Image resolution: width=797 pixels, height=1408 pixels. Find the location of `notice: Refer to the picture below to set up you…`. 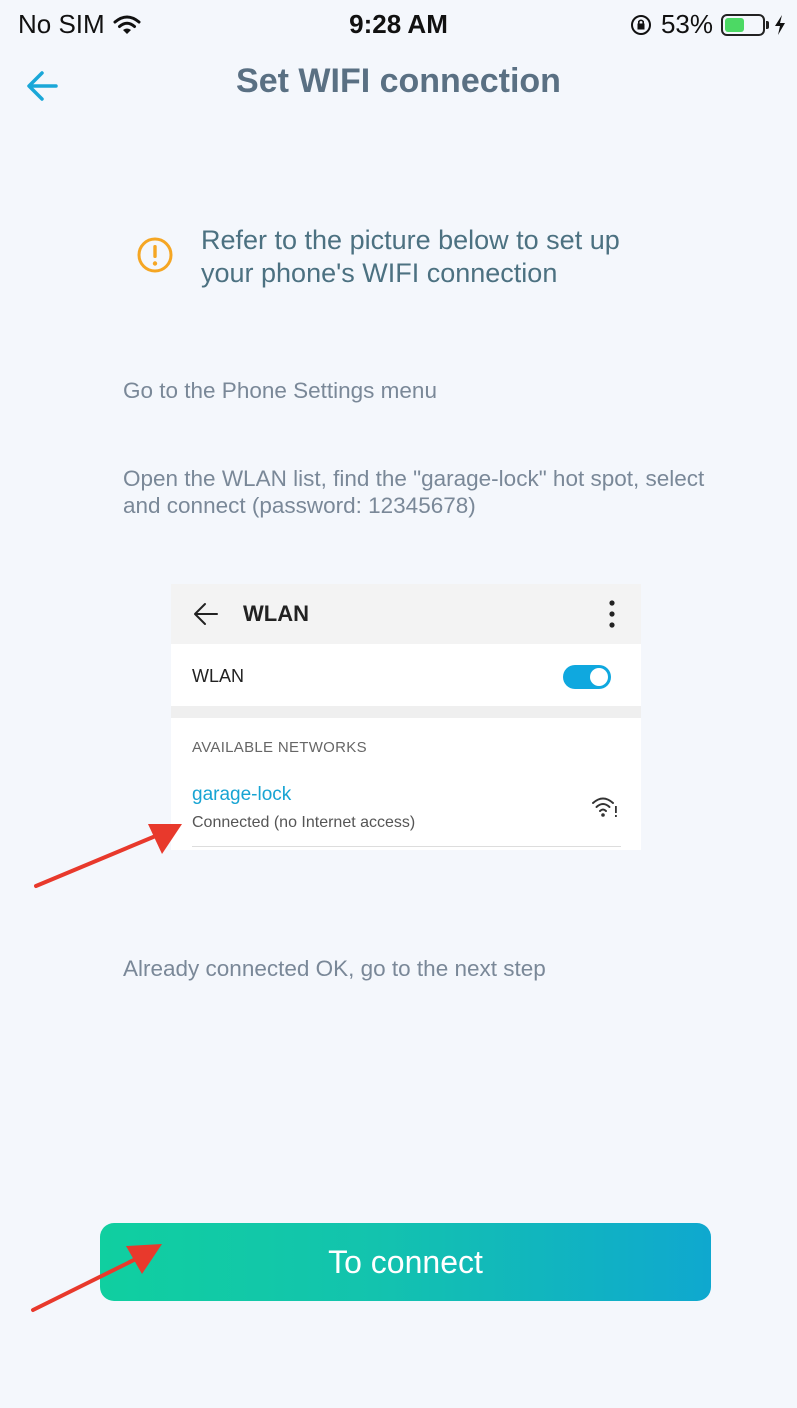

notice: Refer to the picture below to set up you… is located at coordinates (396, 259).